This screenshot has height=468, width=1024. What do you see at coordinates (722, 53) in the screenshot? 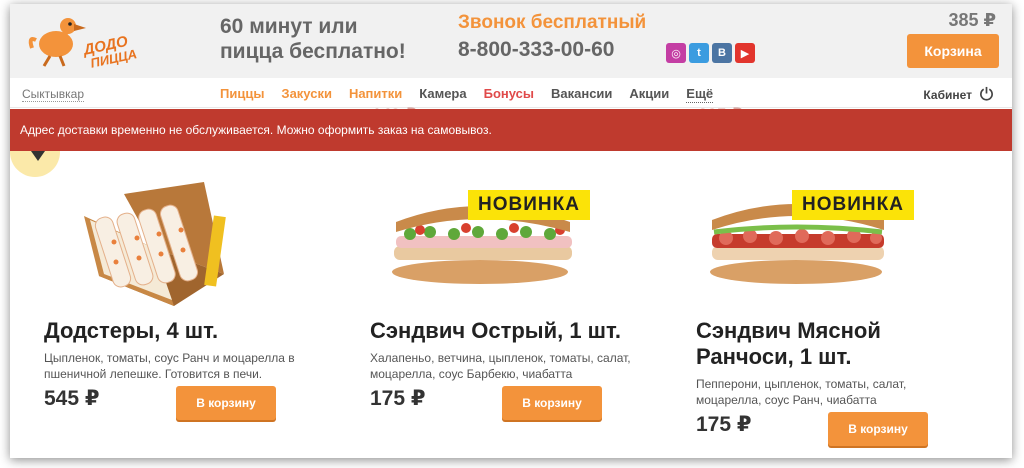
I see `vk-icon: В` at bounding box center [722, 53].